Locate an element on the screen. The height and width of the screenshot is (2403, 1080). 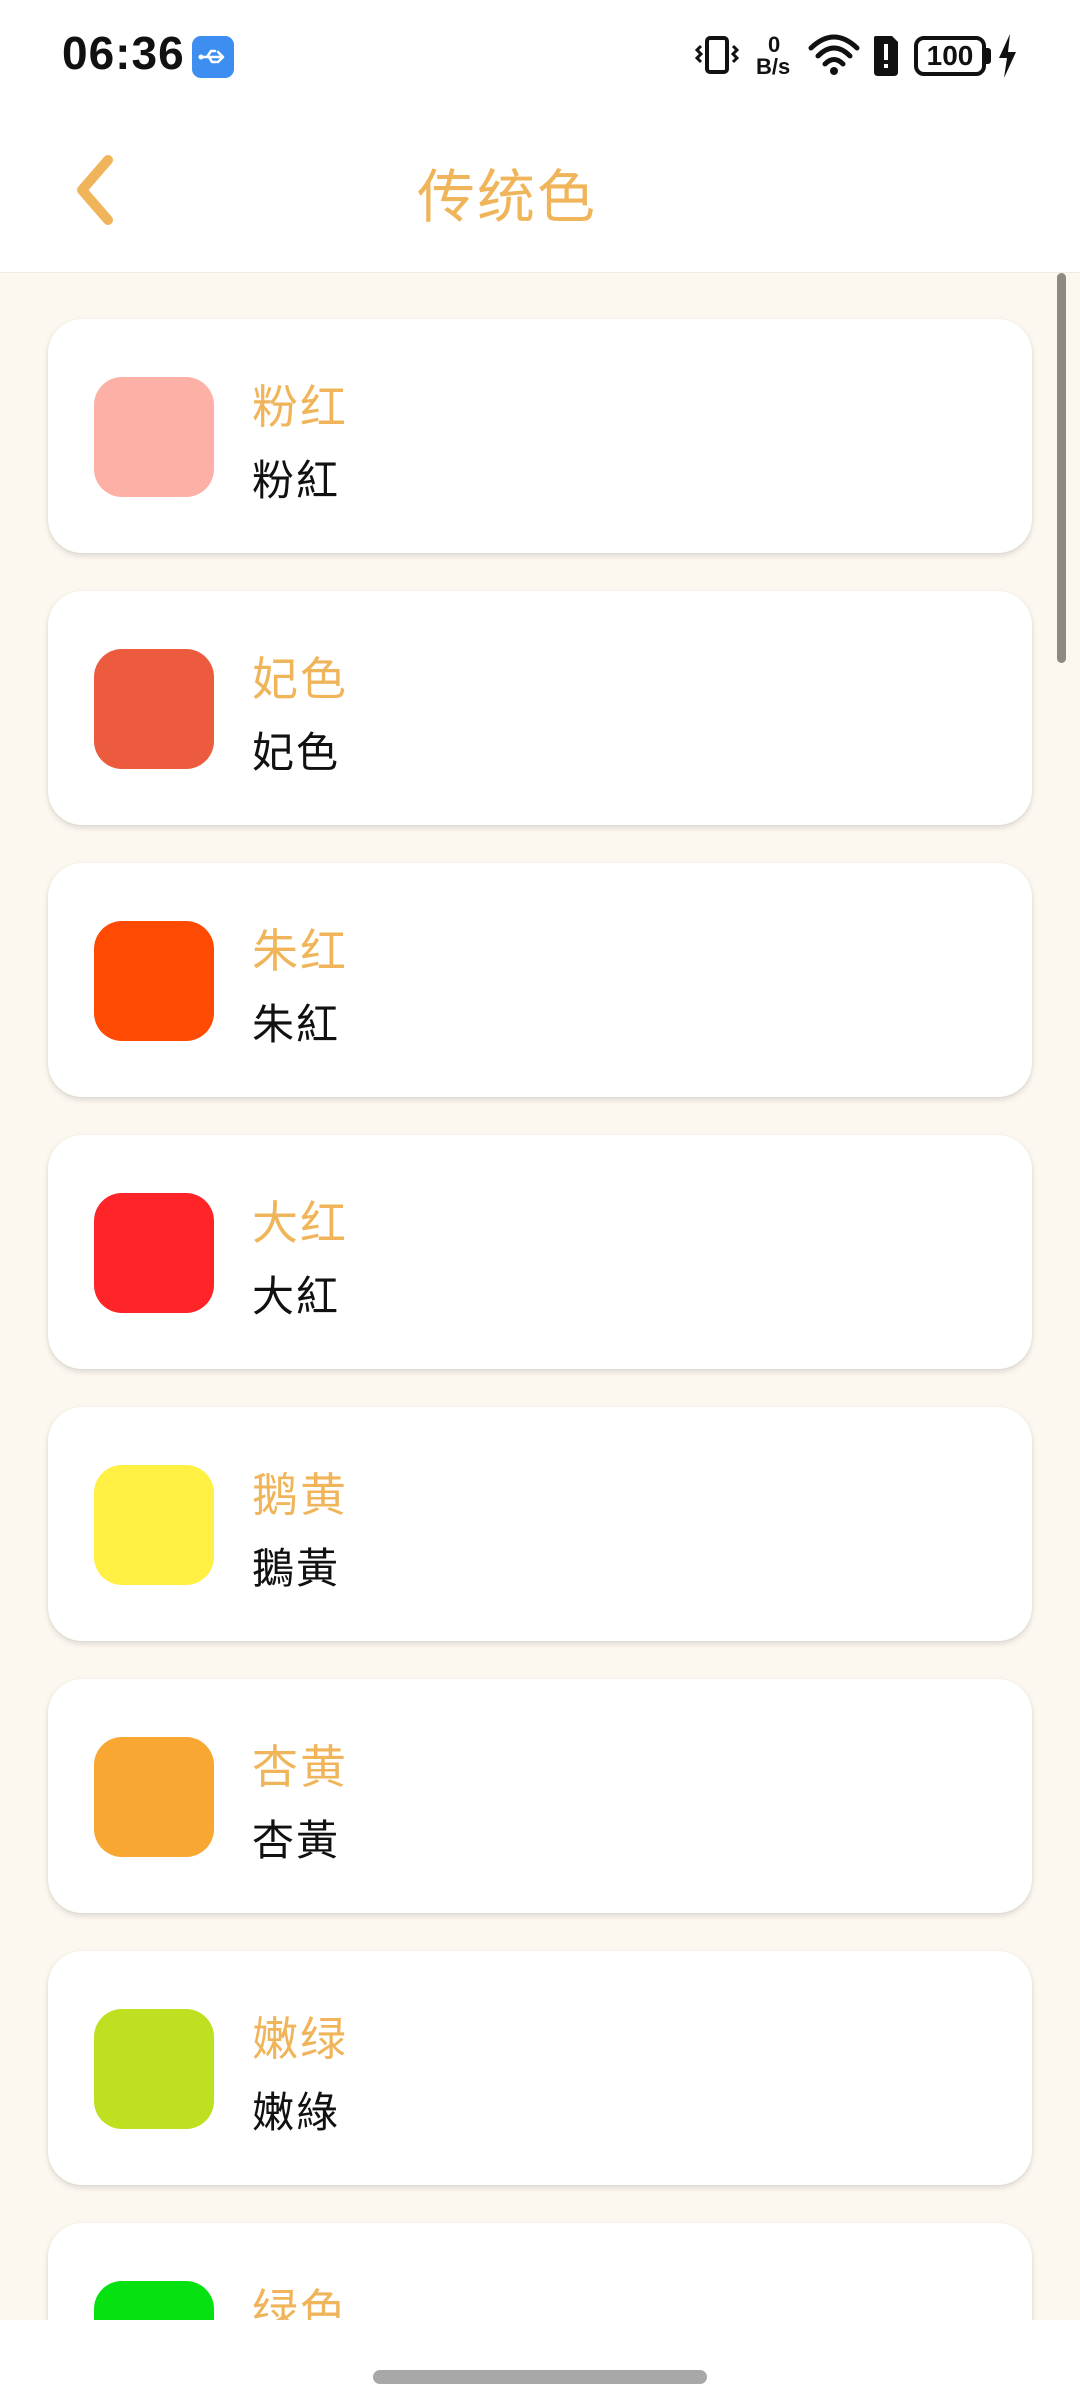
color-name: 绿色 is located at coordinates (300, 2302).